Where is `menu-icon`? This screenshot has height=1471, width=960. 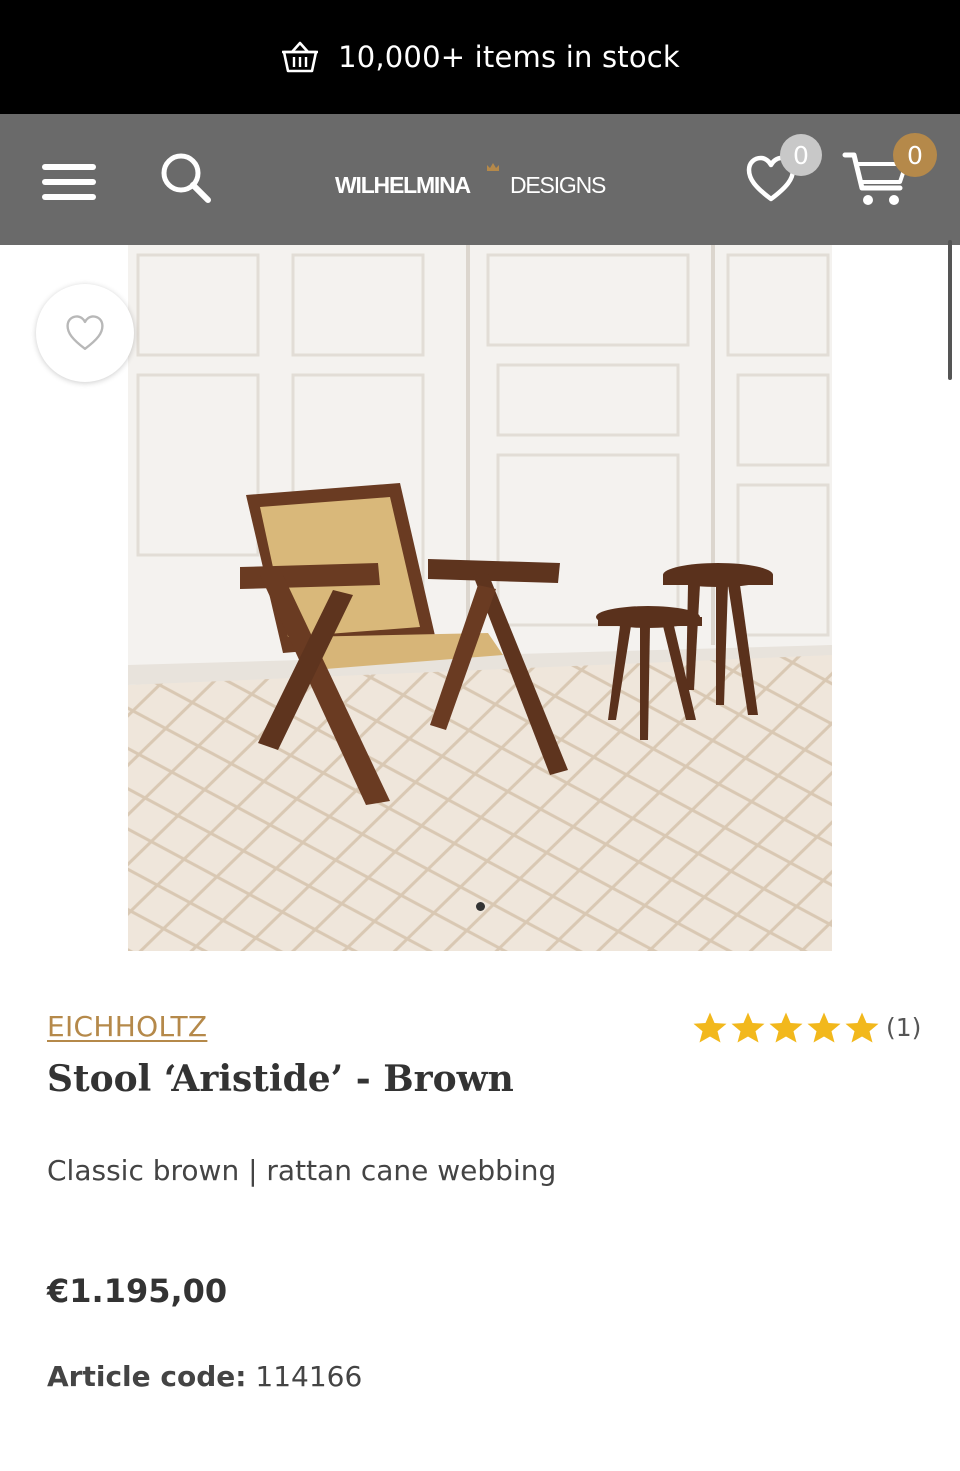
menu-icon is located at coordinates (69, 182).